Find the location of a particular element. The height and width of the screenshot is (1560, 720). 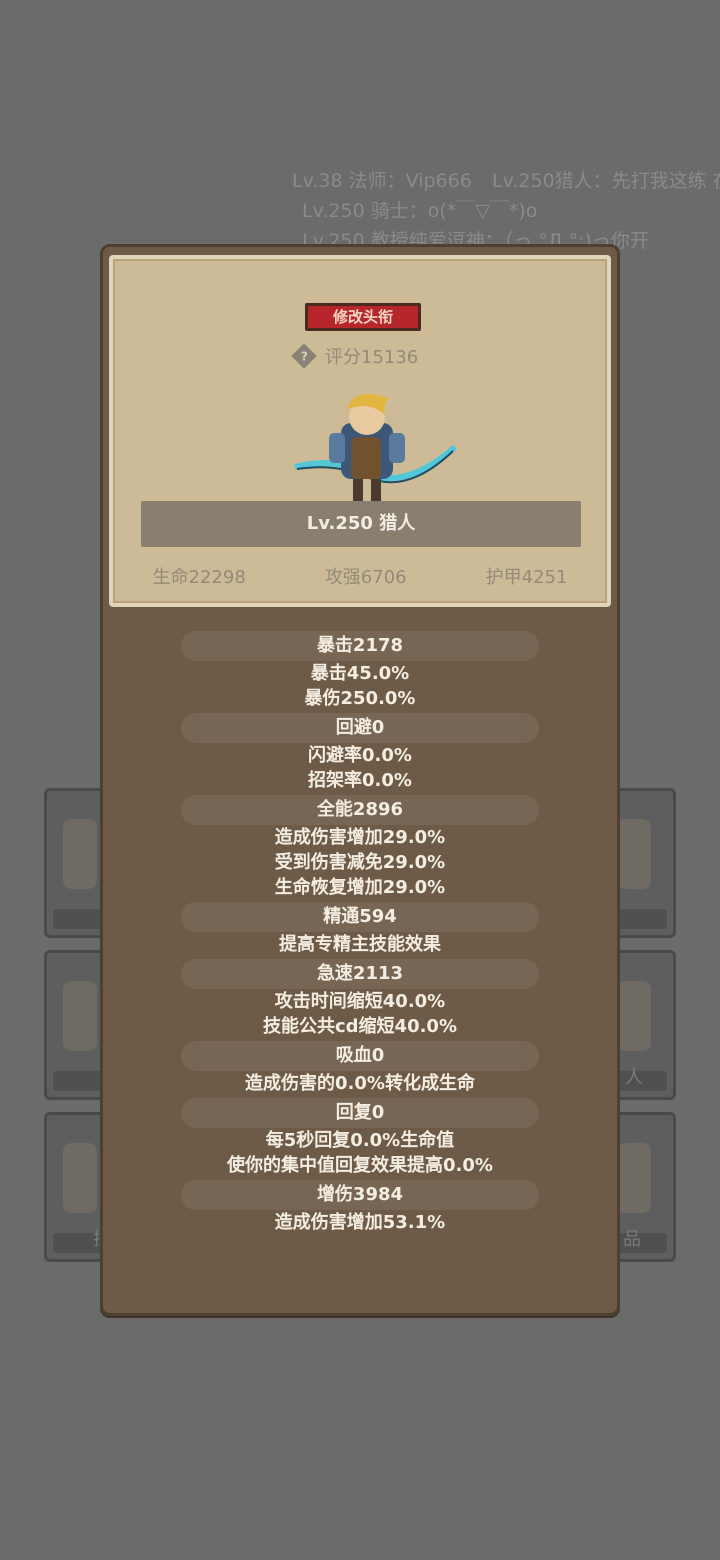

attribute-line: 生命恢复增加29.0% is located at coordinates (360, 887).